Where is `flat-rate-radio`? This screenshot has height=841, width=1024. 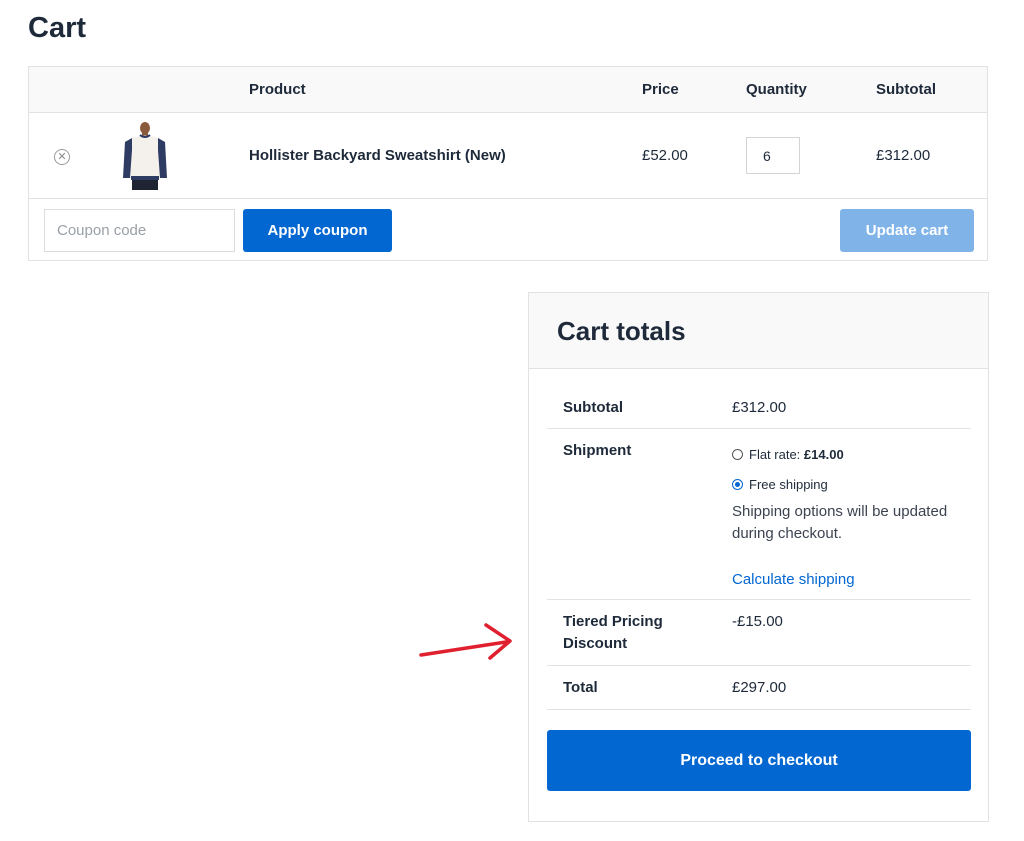 flat-rate-radio is located at coordinates (737, 454).